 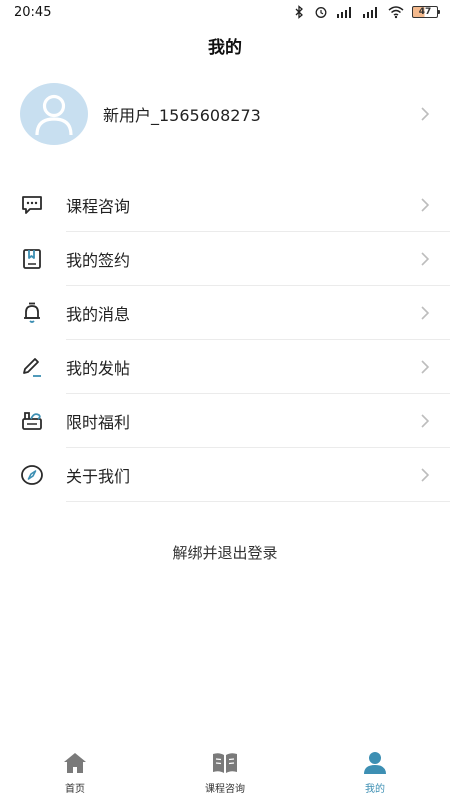 What do you see at coordinates (32, 313) in the screenshot?
I see `bell-icon` at bounding box center [32, 313].